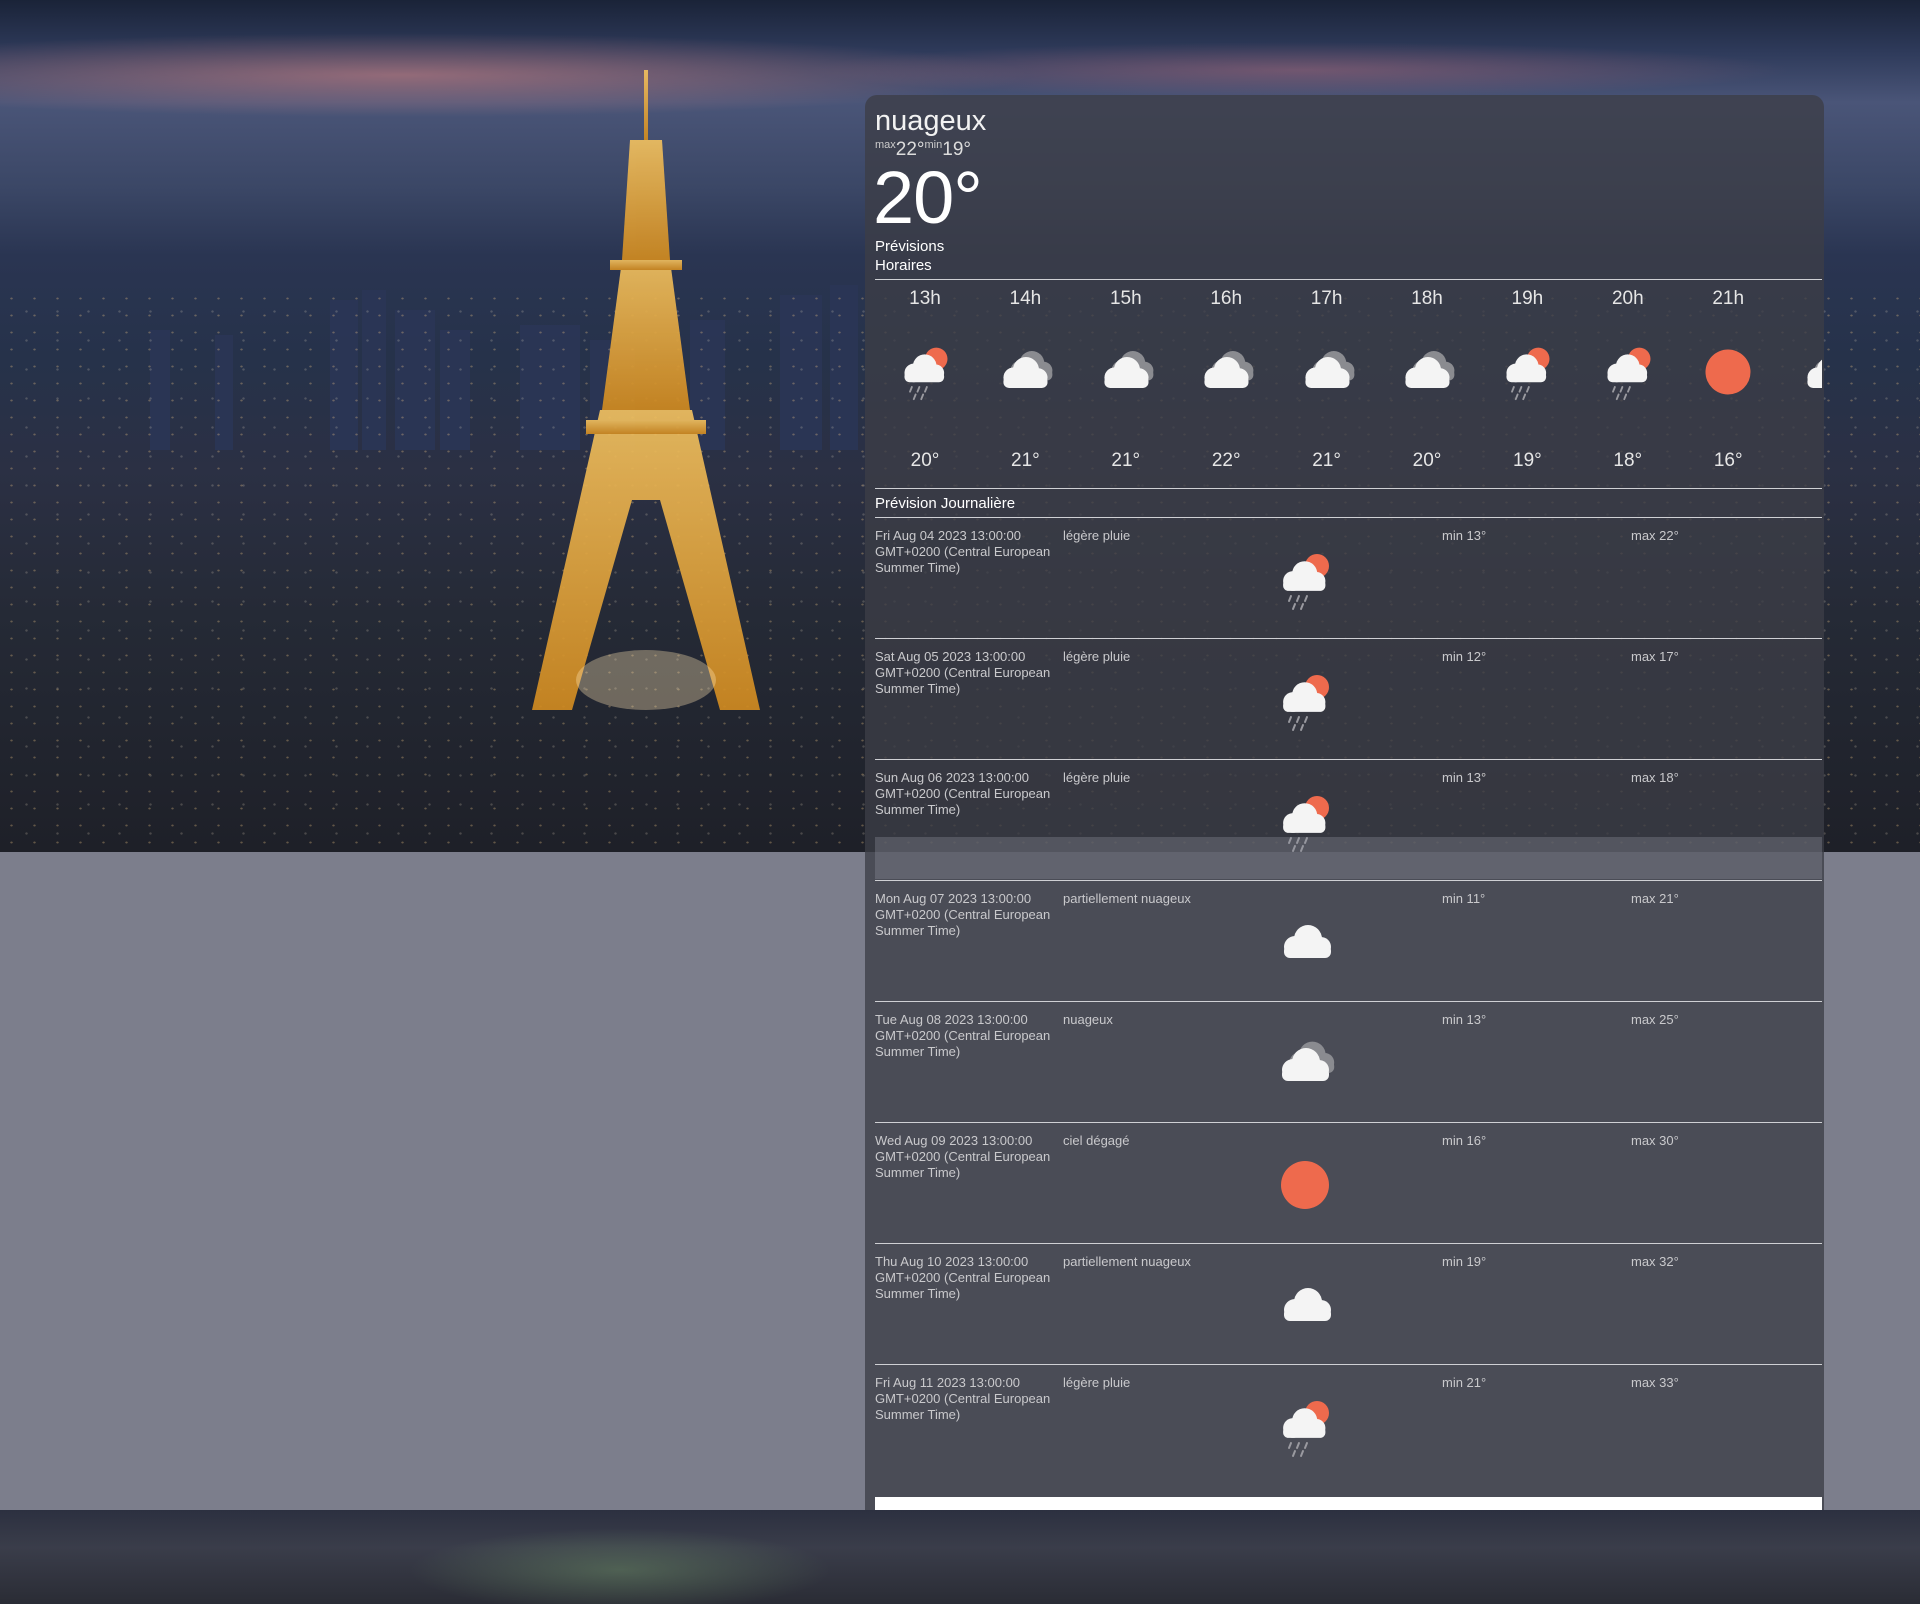  What do you see at coordinates (1655, 535) in the screenshot?
I see `daily-max: max 22°` at bounding box center [1655, 535].